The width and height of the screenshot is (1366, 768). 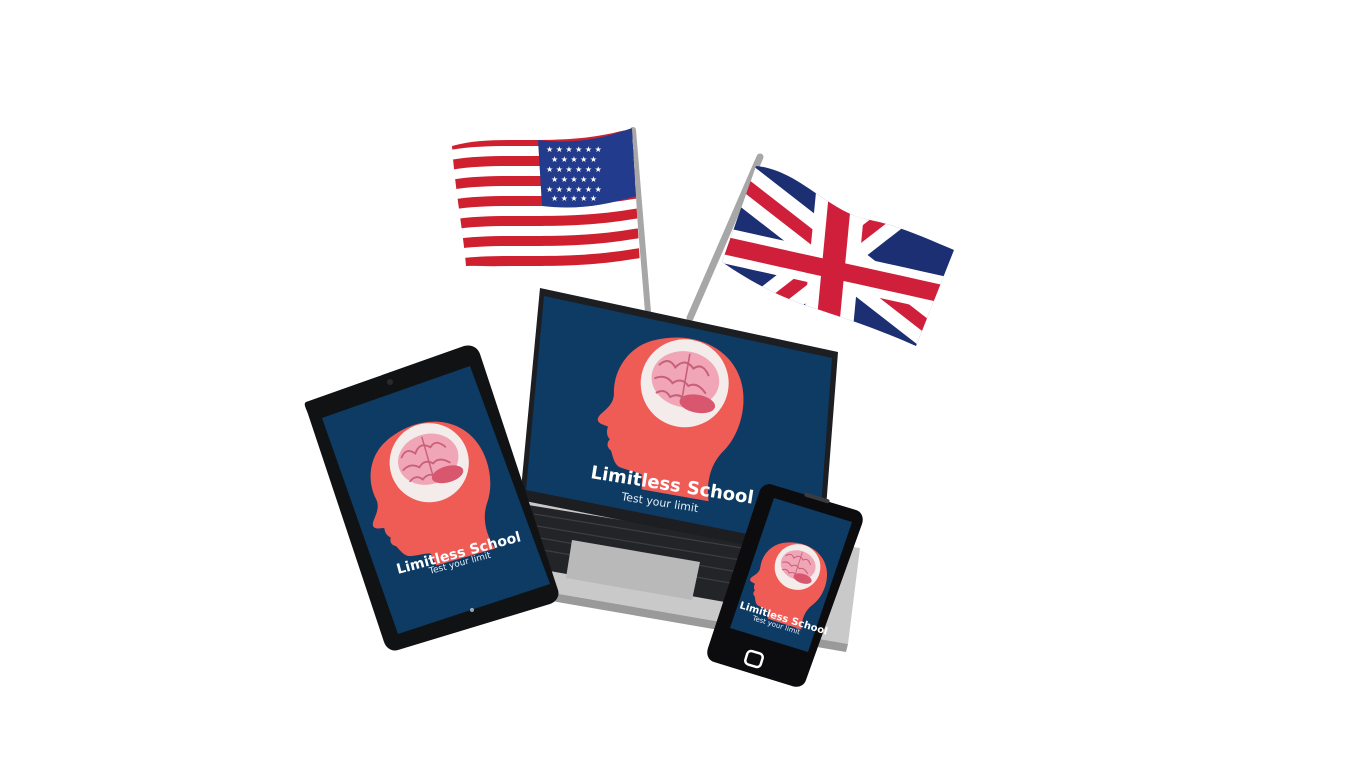 I want to click on tablet-device: Limitless School Test your limit, so click(x=431, y=498).